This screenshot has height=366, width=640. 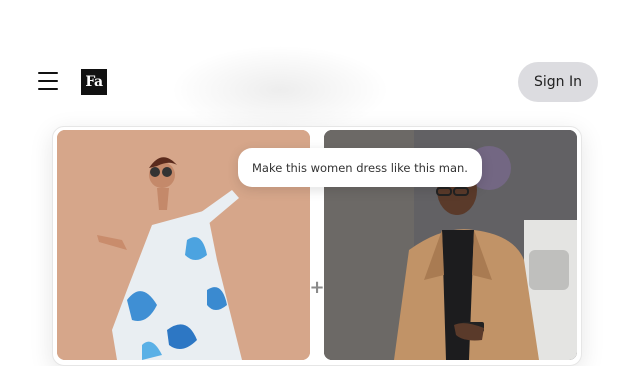 I want to click on logo: Fa, so click(x=94, y=82).